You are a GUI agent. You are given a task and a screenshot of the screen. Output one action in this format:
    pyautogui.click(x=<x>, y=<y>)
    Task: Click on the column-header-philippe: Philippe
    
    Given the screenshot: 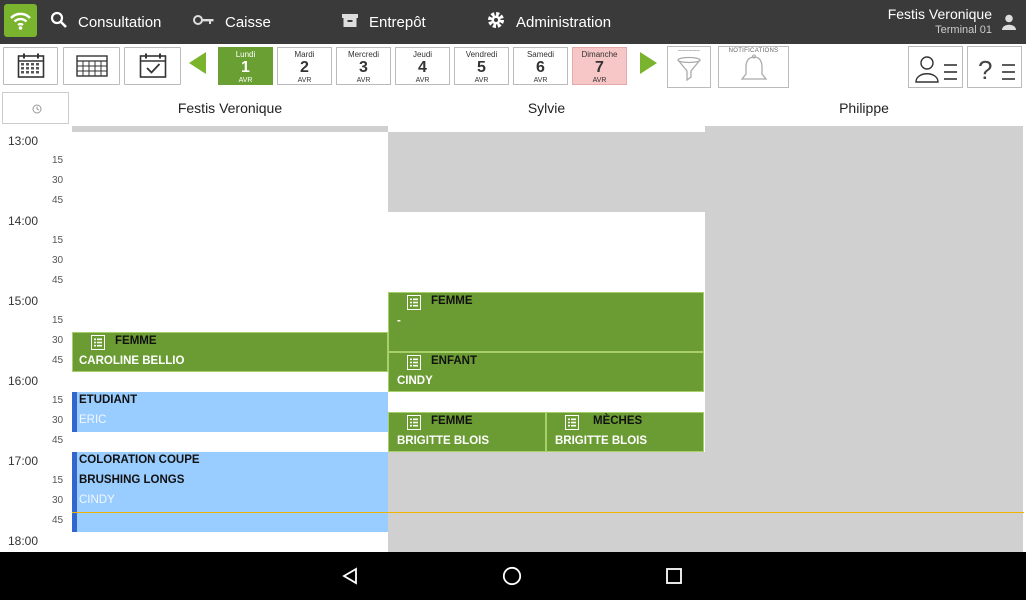 What is the action you would take?
    pyautogui.click(x=864, y=108)
    